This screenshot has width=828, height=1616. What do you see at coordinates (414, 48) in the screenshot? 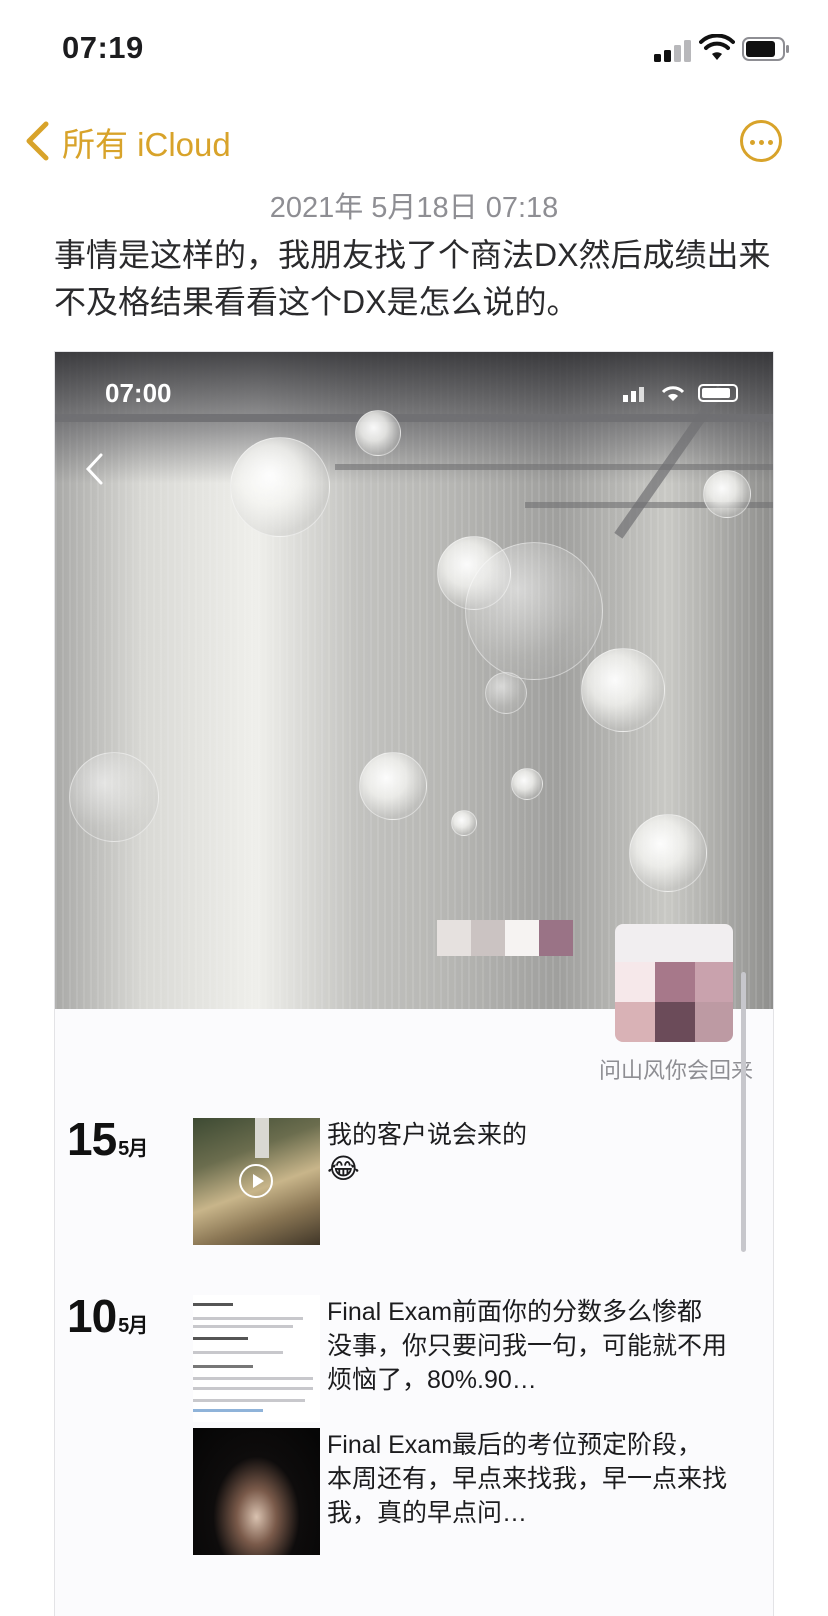
I see `status-bar: 07:19` at bounding box center [414, 48].